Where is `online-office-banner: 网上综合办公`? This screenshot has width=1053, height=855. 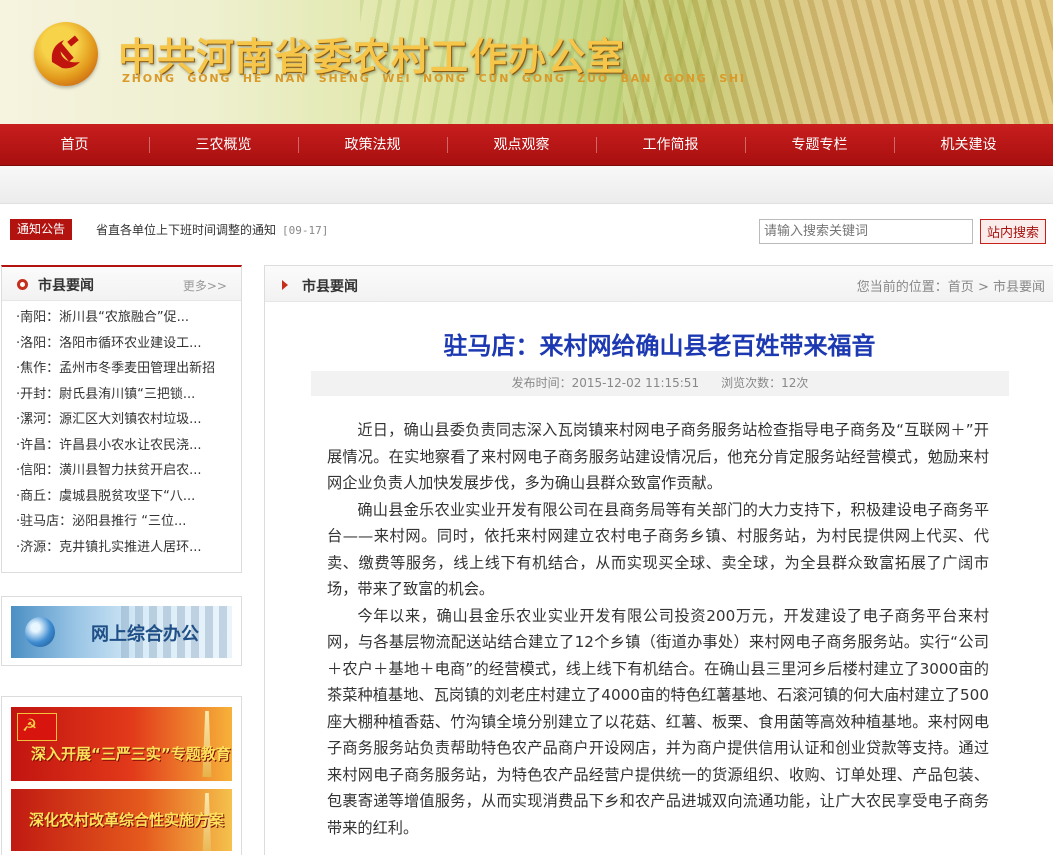 online-office-banner: 网上综合办公 is located at coordinates (121, 632).